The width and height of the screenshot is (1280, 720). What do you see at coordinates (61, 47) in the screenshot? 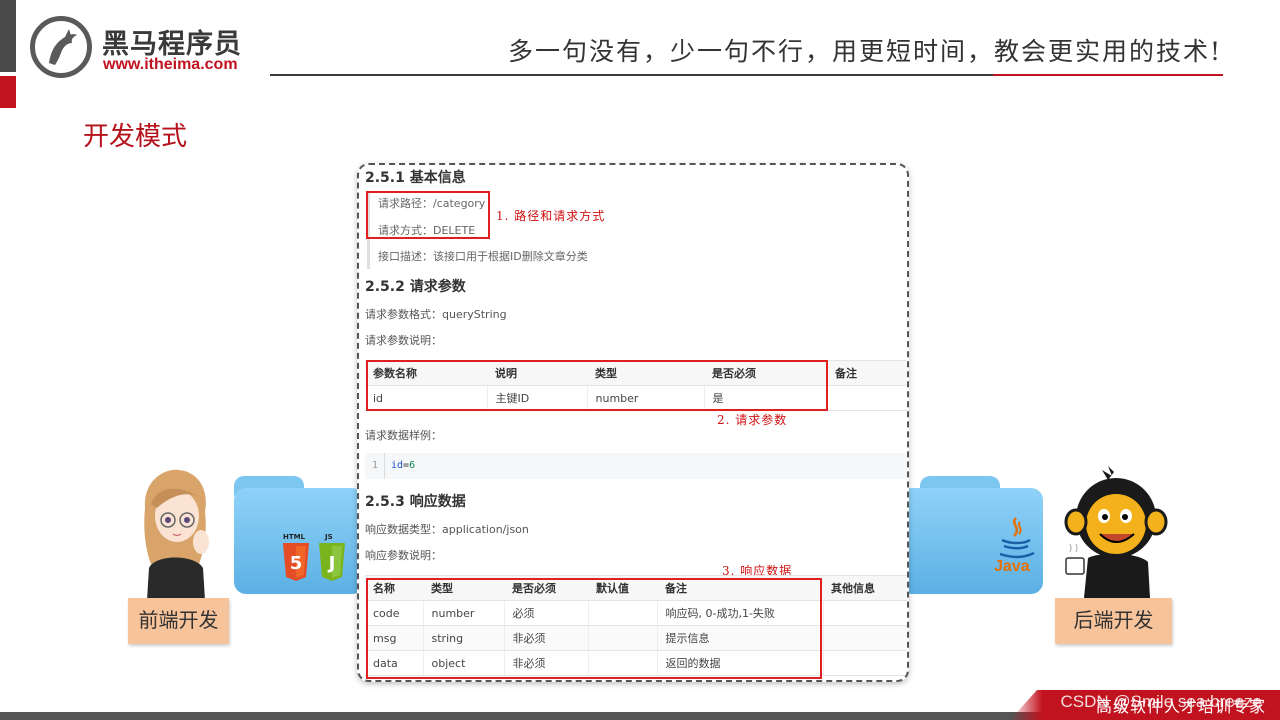
I see `horse-logo-icon` at bounding box center [61, 47].